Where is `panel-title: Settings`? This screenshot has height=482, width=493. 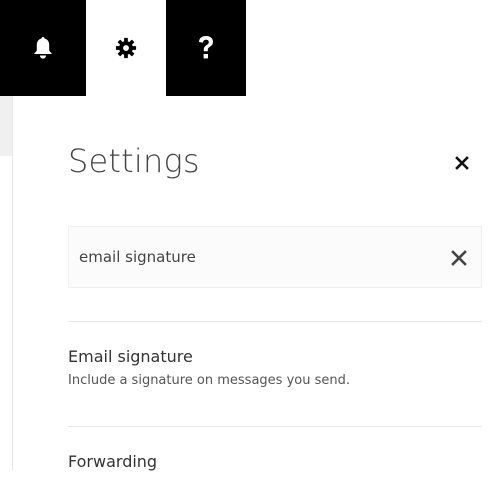
panel-title: Settings is located at coordinates (134, 161).